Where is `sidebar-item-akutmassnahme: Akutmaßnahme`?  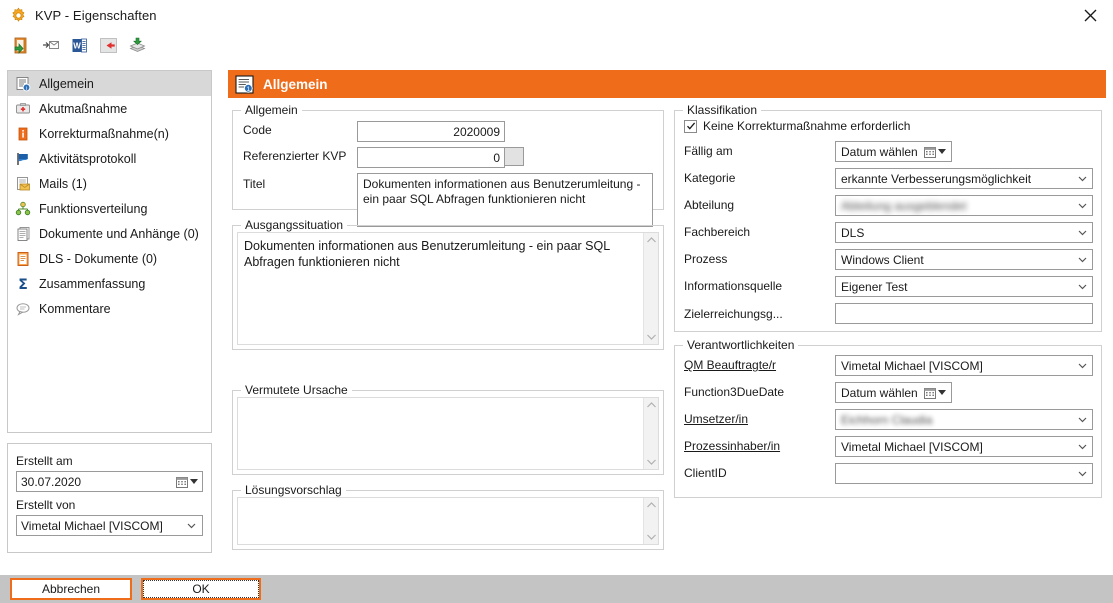 sidebar-item-akutmassnahme: Akutmaßnahme is located at coordinates (109, 108).